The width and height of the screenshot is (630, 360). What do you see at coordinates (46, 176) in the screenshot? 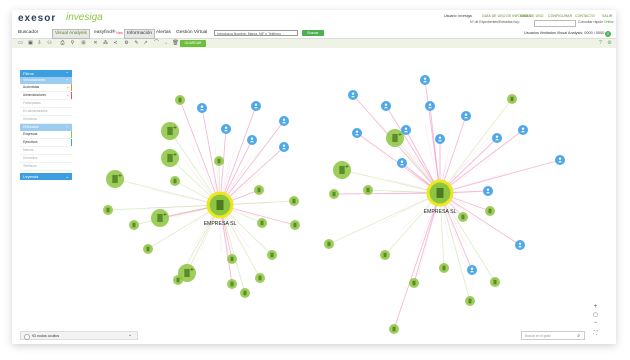
I see `legend-header: Leyenda ⌄` at bounding box center [46, 176].